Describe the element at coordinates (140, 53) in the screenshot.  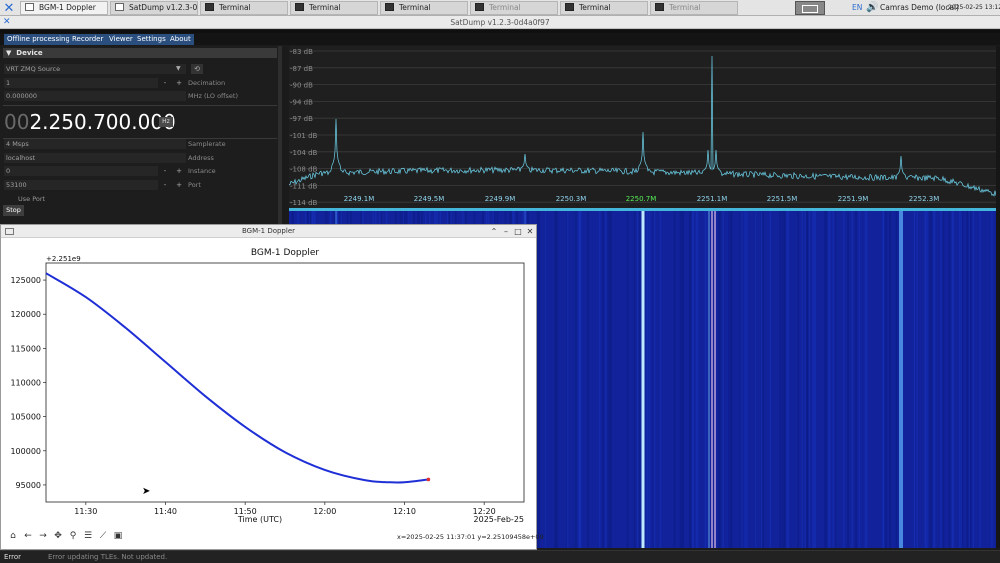
I see `device-section-header: ▼ Device` at that location.